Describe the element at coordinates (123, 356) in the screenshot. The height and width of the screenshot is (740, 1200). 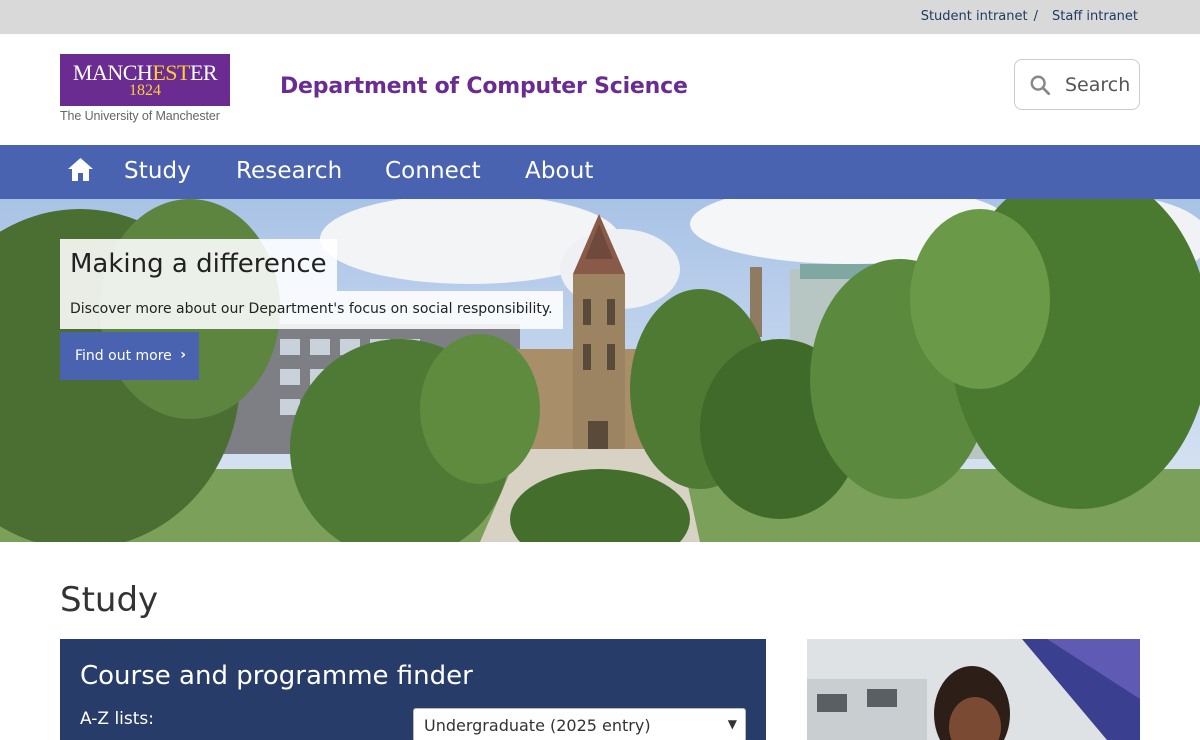
I see `find-out-more-label: Find out more` at that location.